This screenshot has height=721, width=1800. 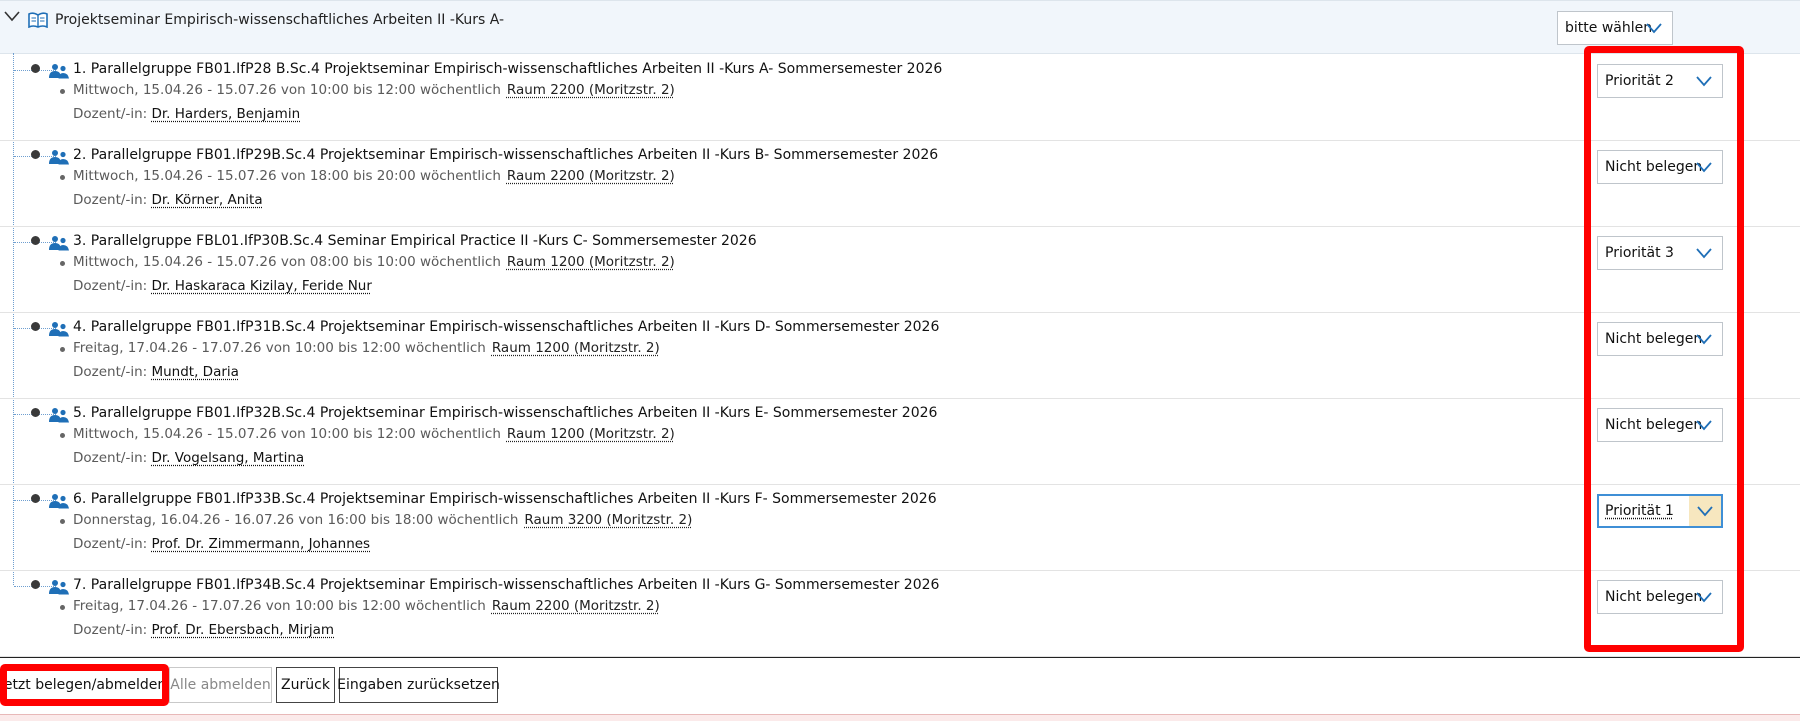 I want to click on footer-divider, so click(x=900, y=657).